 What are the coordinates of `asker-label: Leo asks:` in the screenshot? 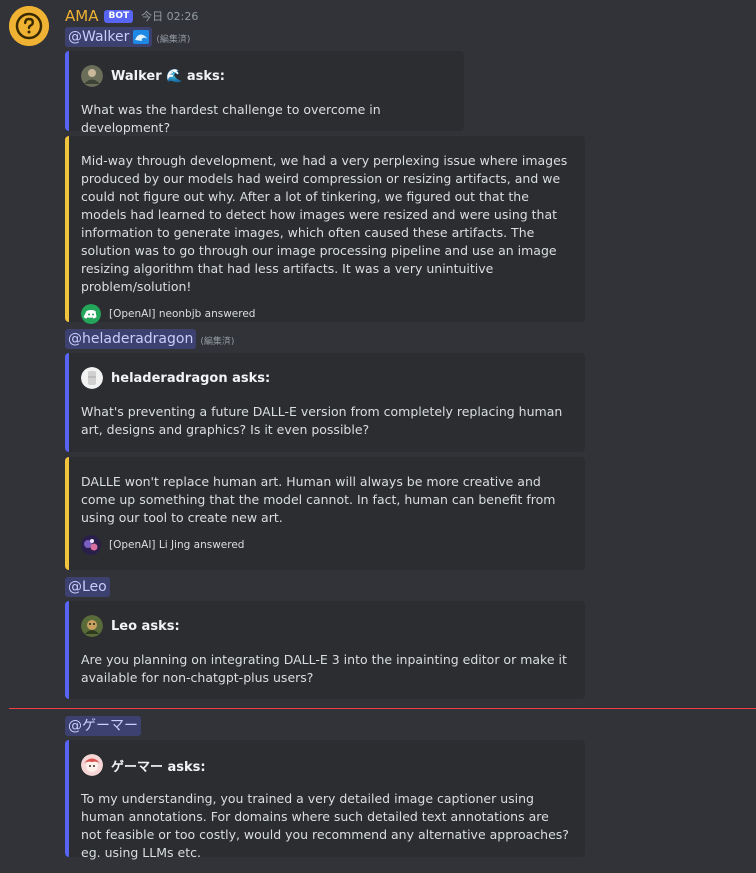 It's located at (145, 626).